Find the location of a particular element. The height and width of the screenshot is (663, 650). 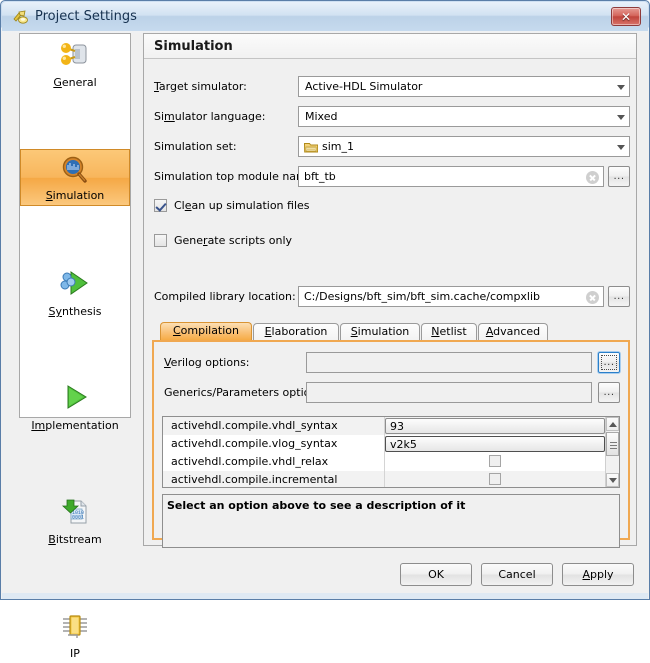

table-row: activehdl.compile.vhdl_relax is located at coordinates (391, 462).